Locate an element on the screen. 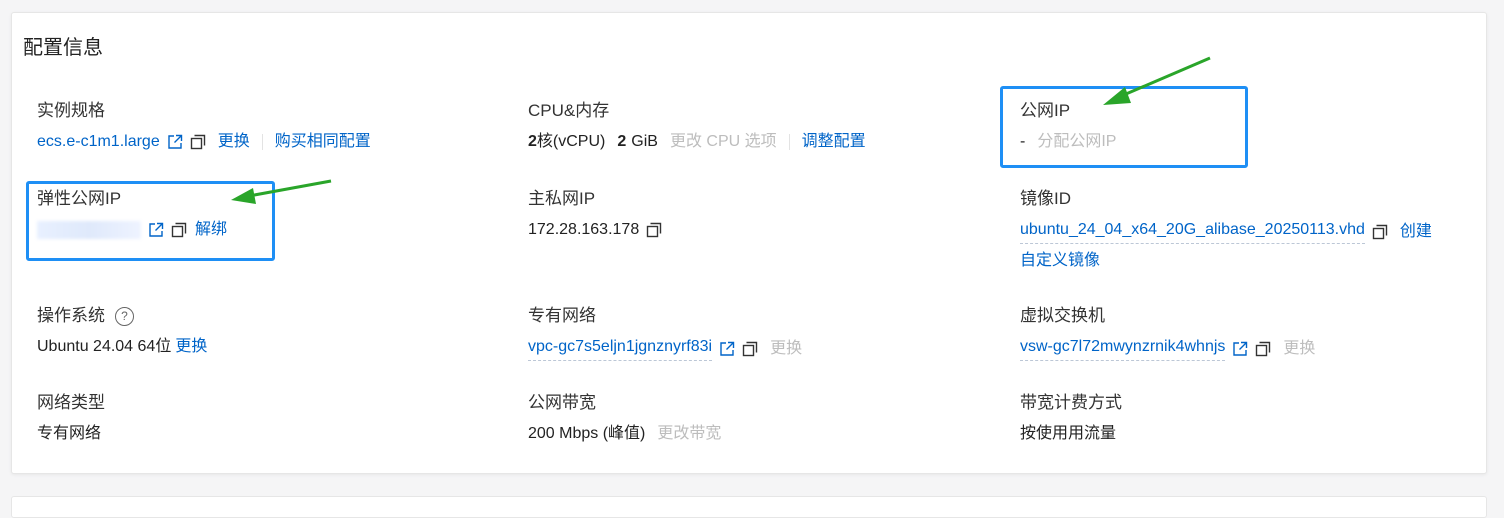  change-vpc-button: 更换 is located at coordinates (786, 349).